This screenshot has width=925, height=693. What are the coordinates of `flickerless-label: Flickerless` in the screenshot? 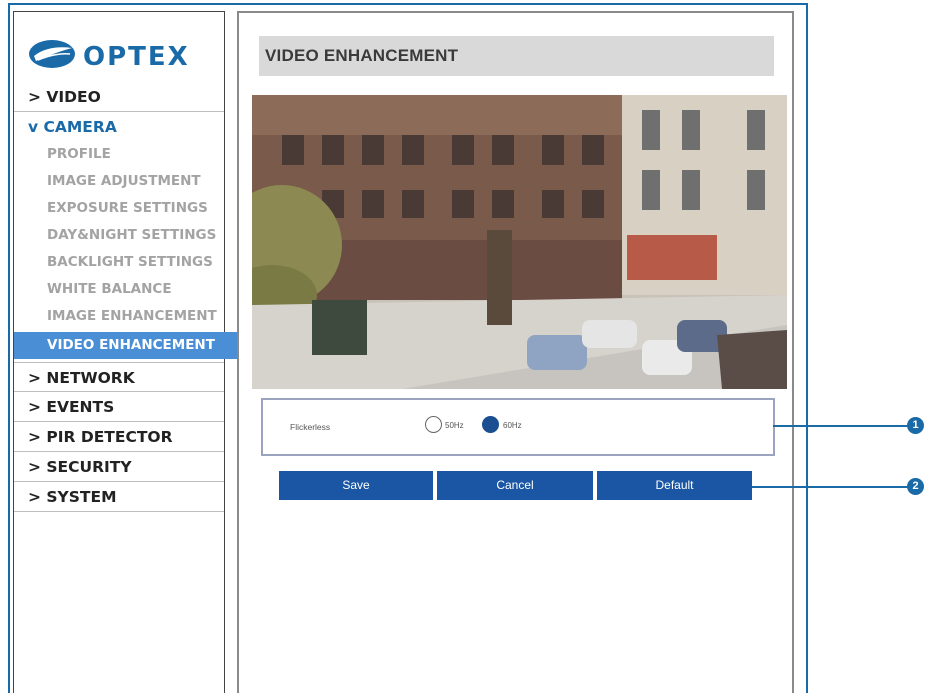 It's located at (310, 427).